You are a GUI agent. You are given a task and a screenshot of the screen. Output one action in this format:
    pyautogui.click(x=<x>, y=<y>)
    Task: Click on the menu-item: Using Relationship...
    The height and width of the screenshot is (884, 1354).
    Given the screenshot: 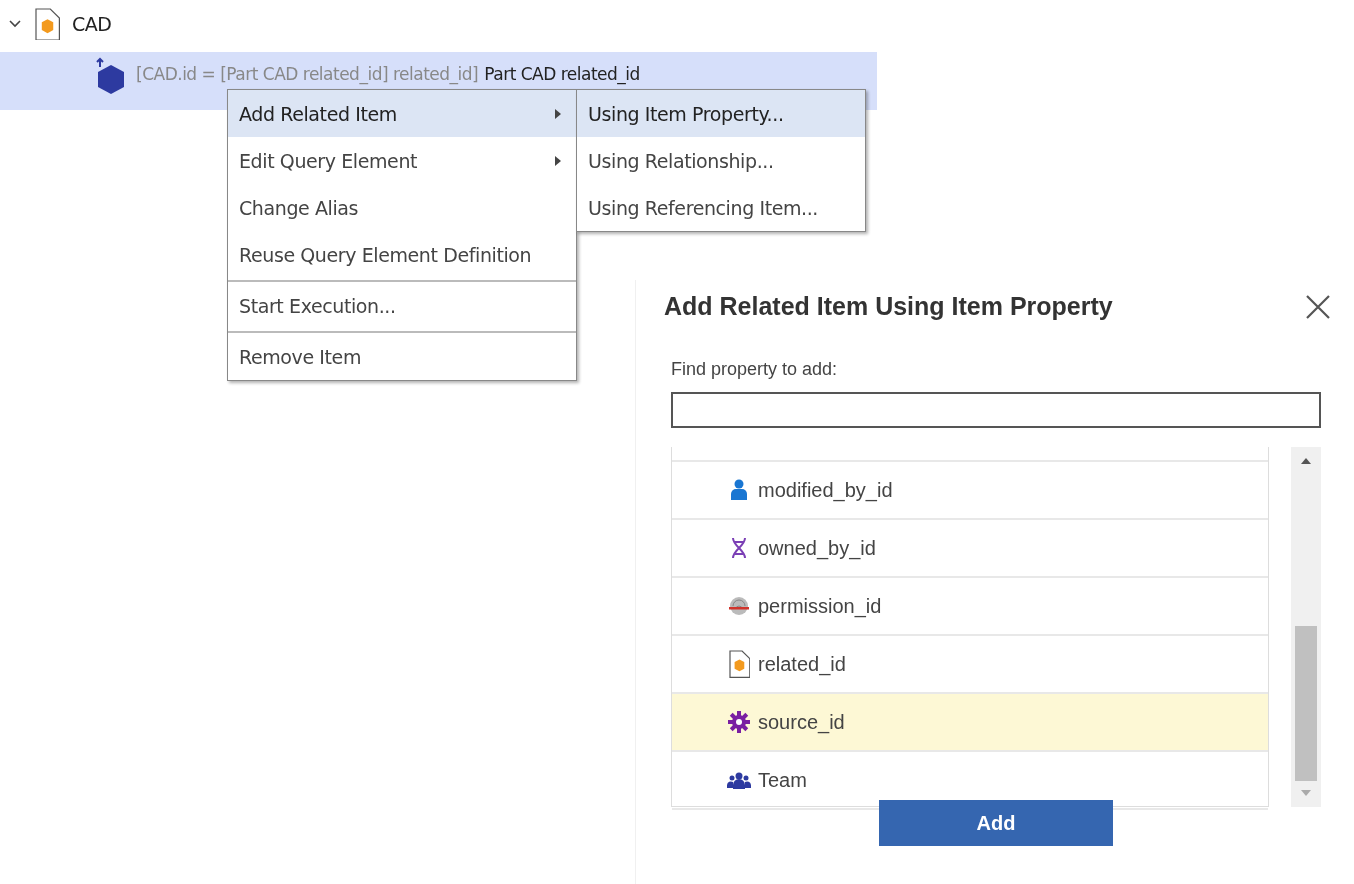 What is the action you would take?
    pyautogui.click(x=721, y=160)
    